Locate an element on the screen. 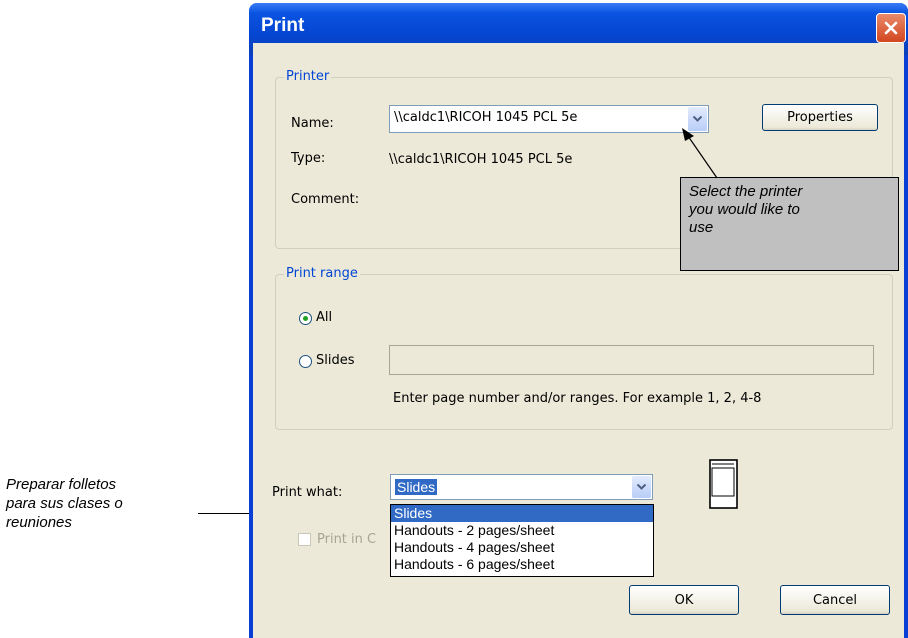  print-what-label: Print what: is located at coordinates (307, 492).